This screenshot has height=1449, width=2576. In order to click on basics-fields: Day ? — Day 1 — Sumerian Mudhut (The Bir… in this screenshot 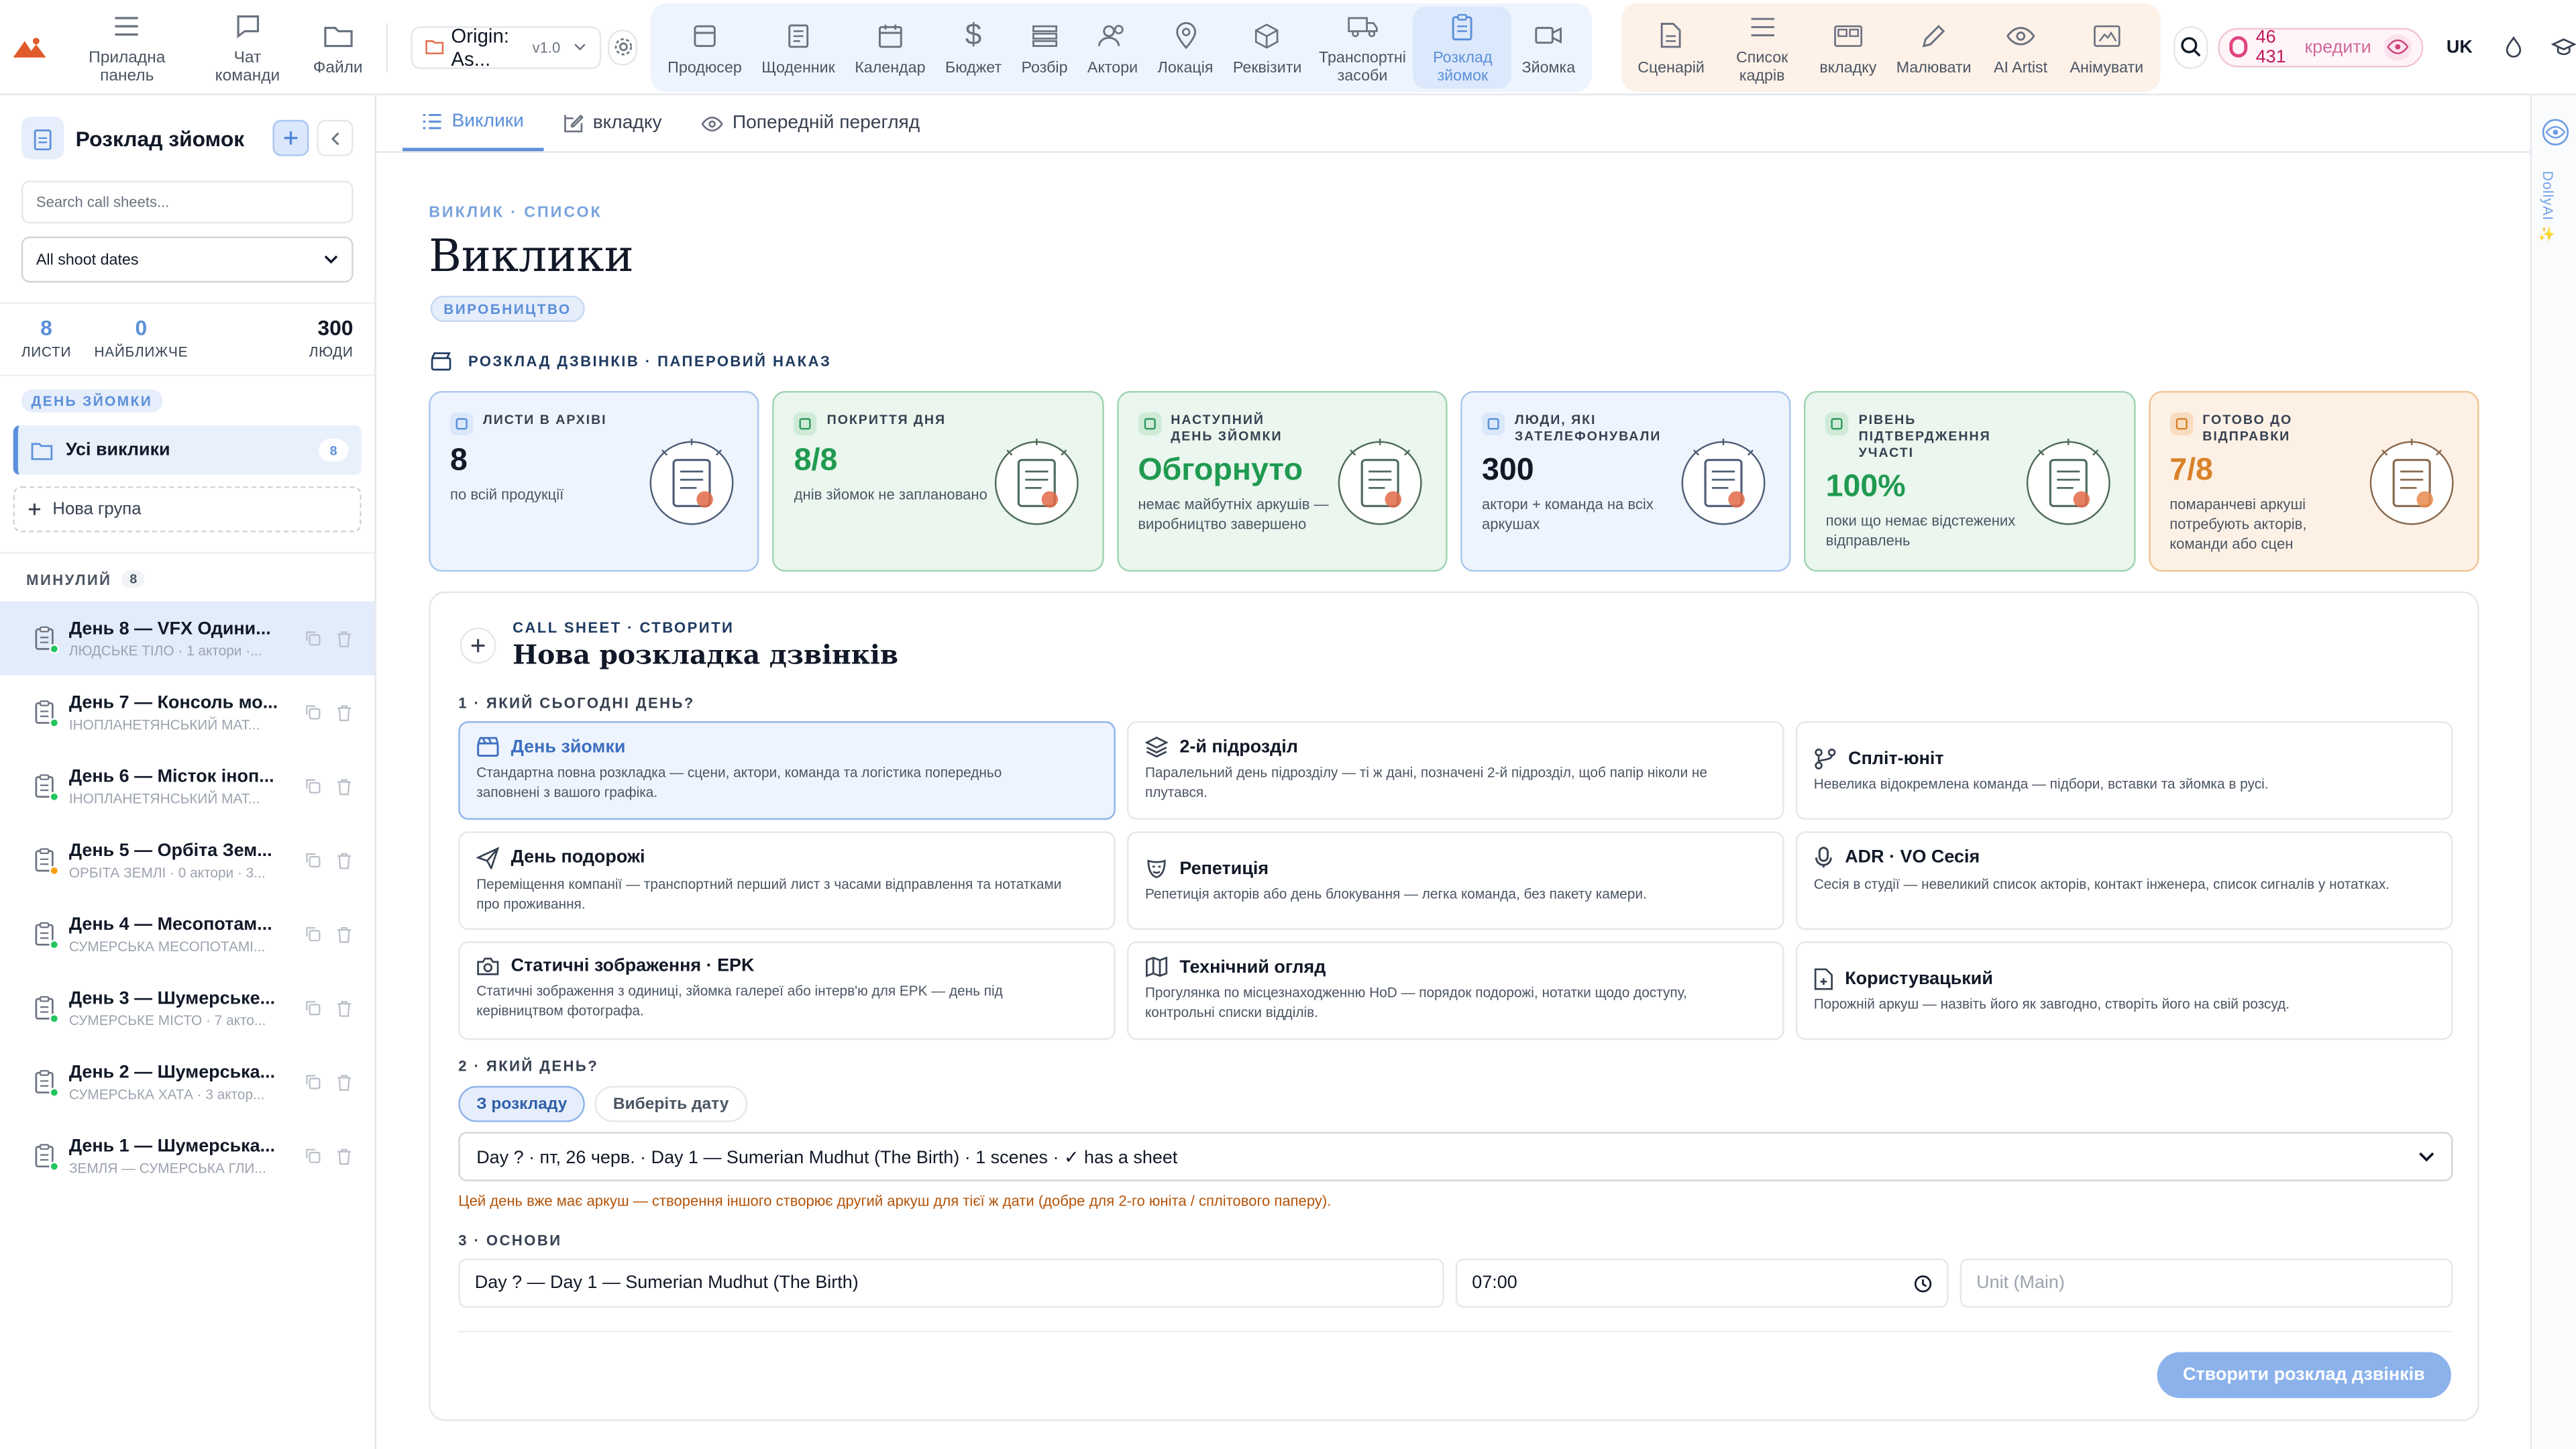, I will do `click(1455, 1283)`.